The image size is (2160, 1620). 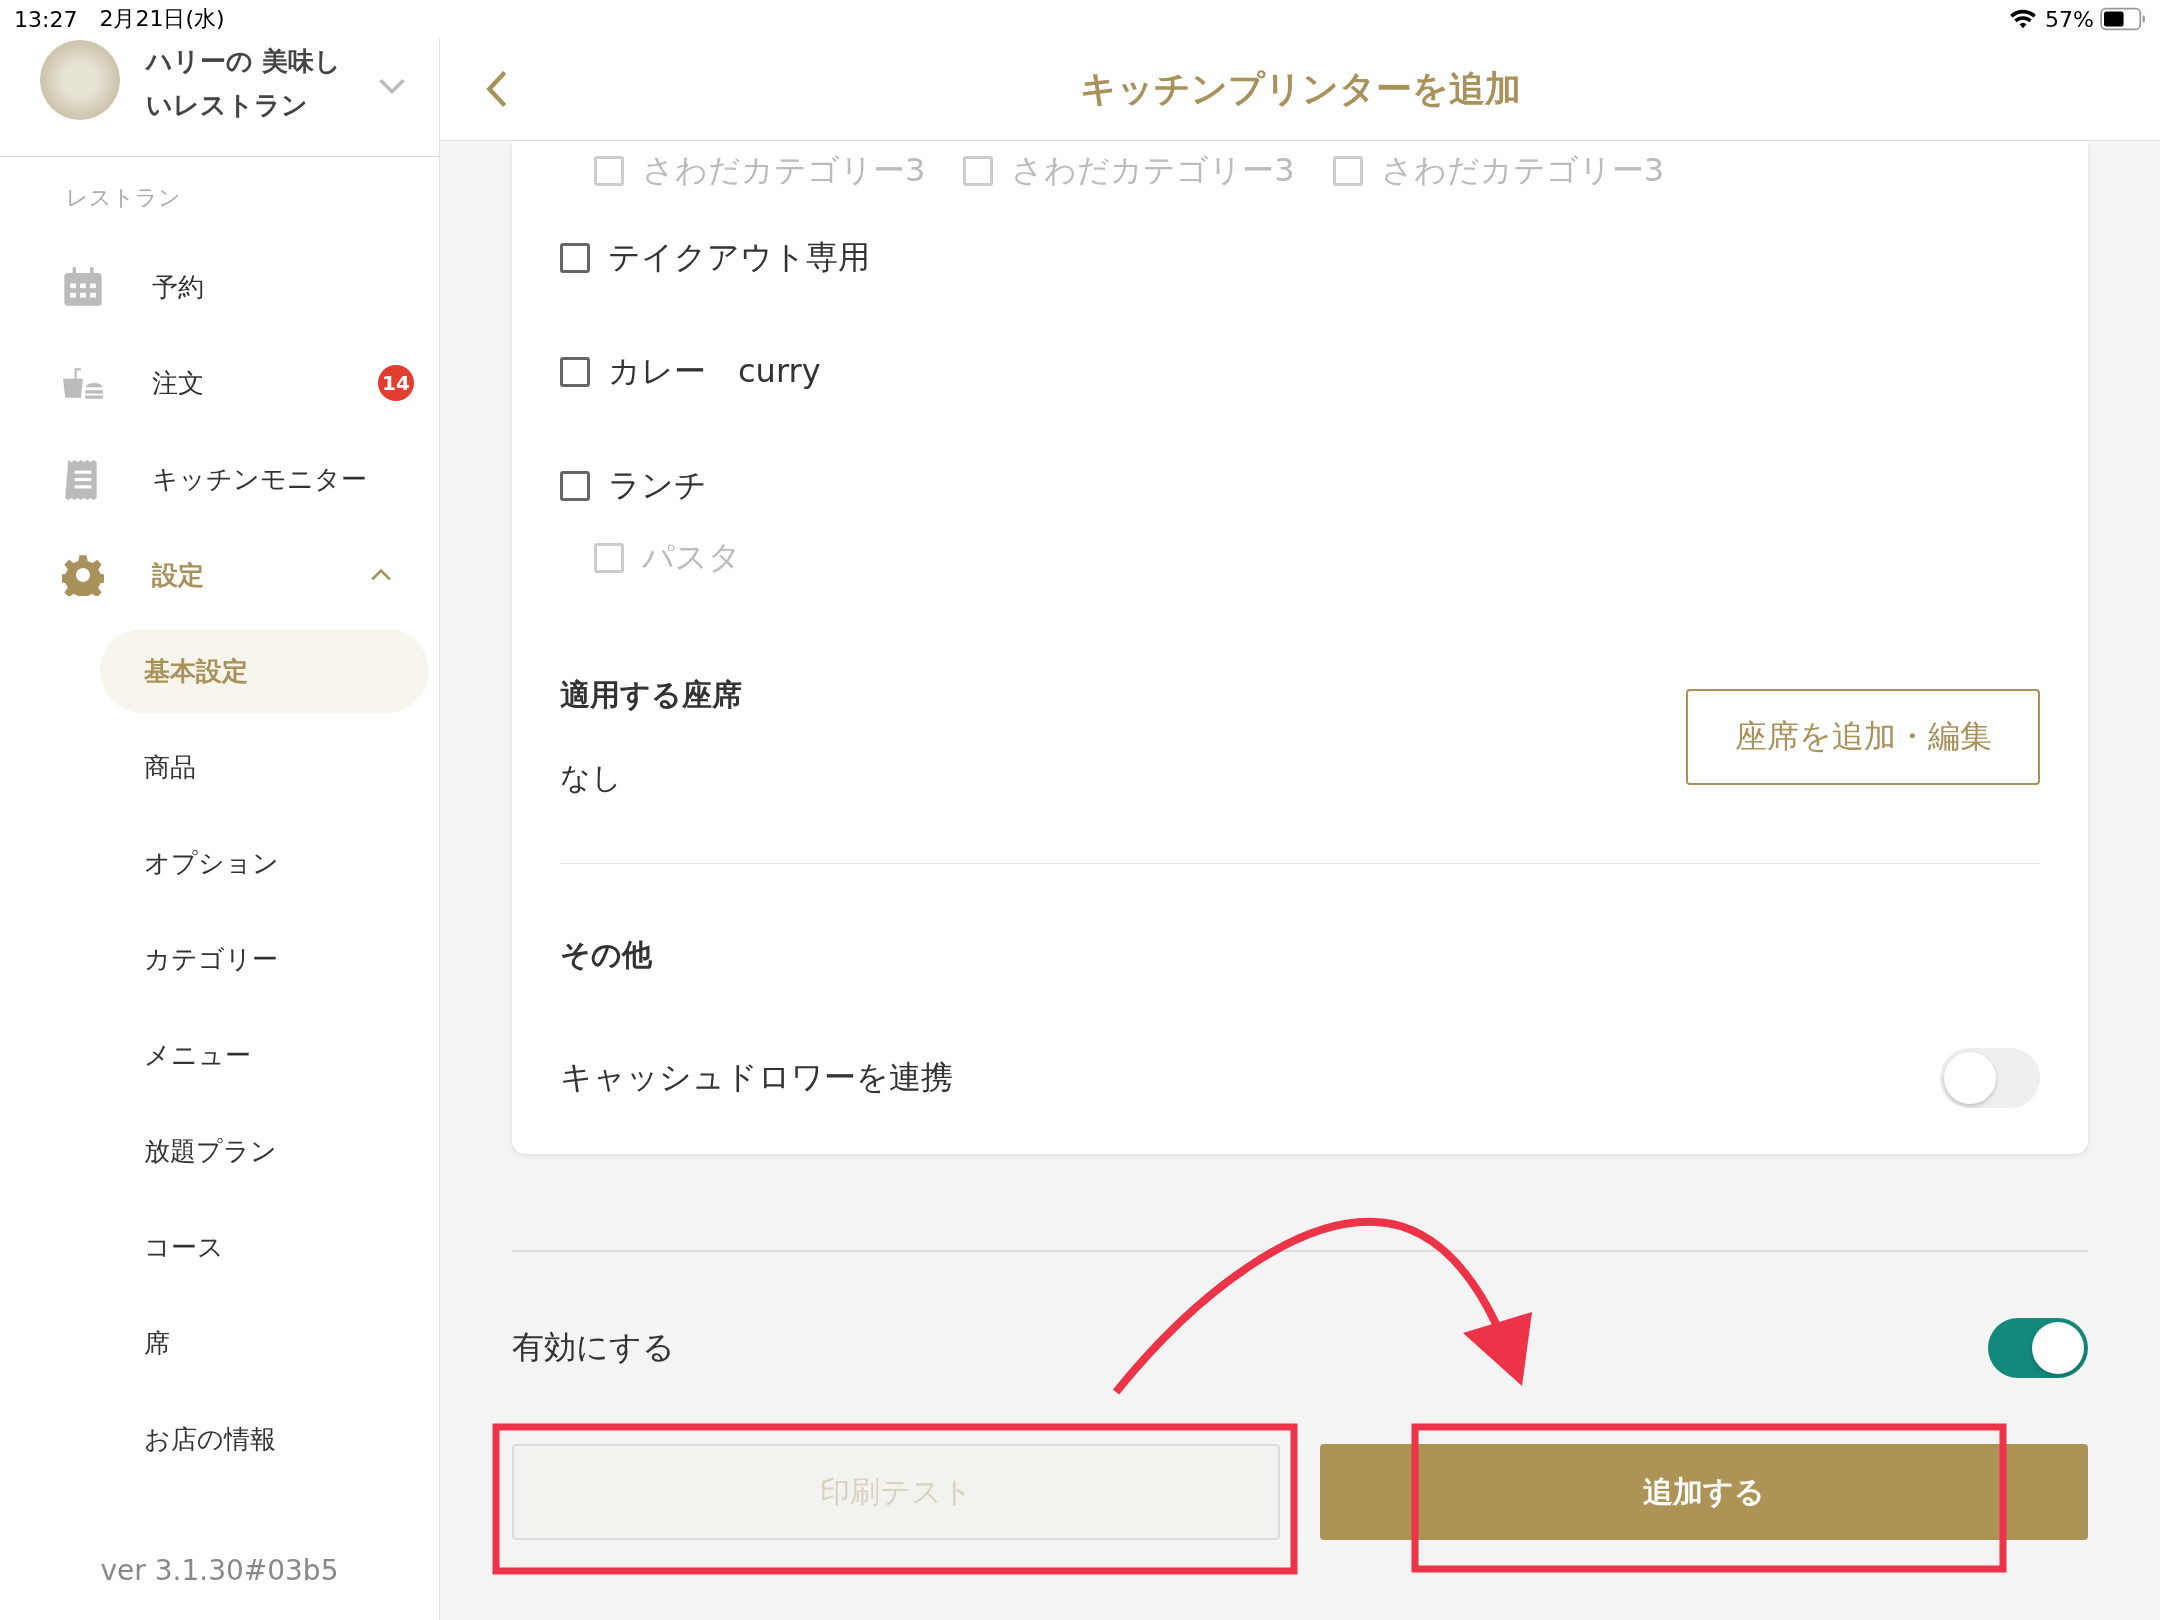 What do you see at coordinates (123, 198) in the screenshot?
I see `section-label: レストラン` at bounding box center [123, 198].